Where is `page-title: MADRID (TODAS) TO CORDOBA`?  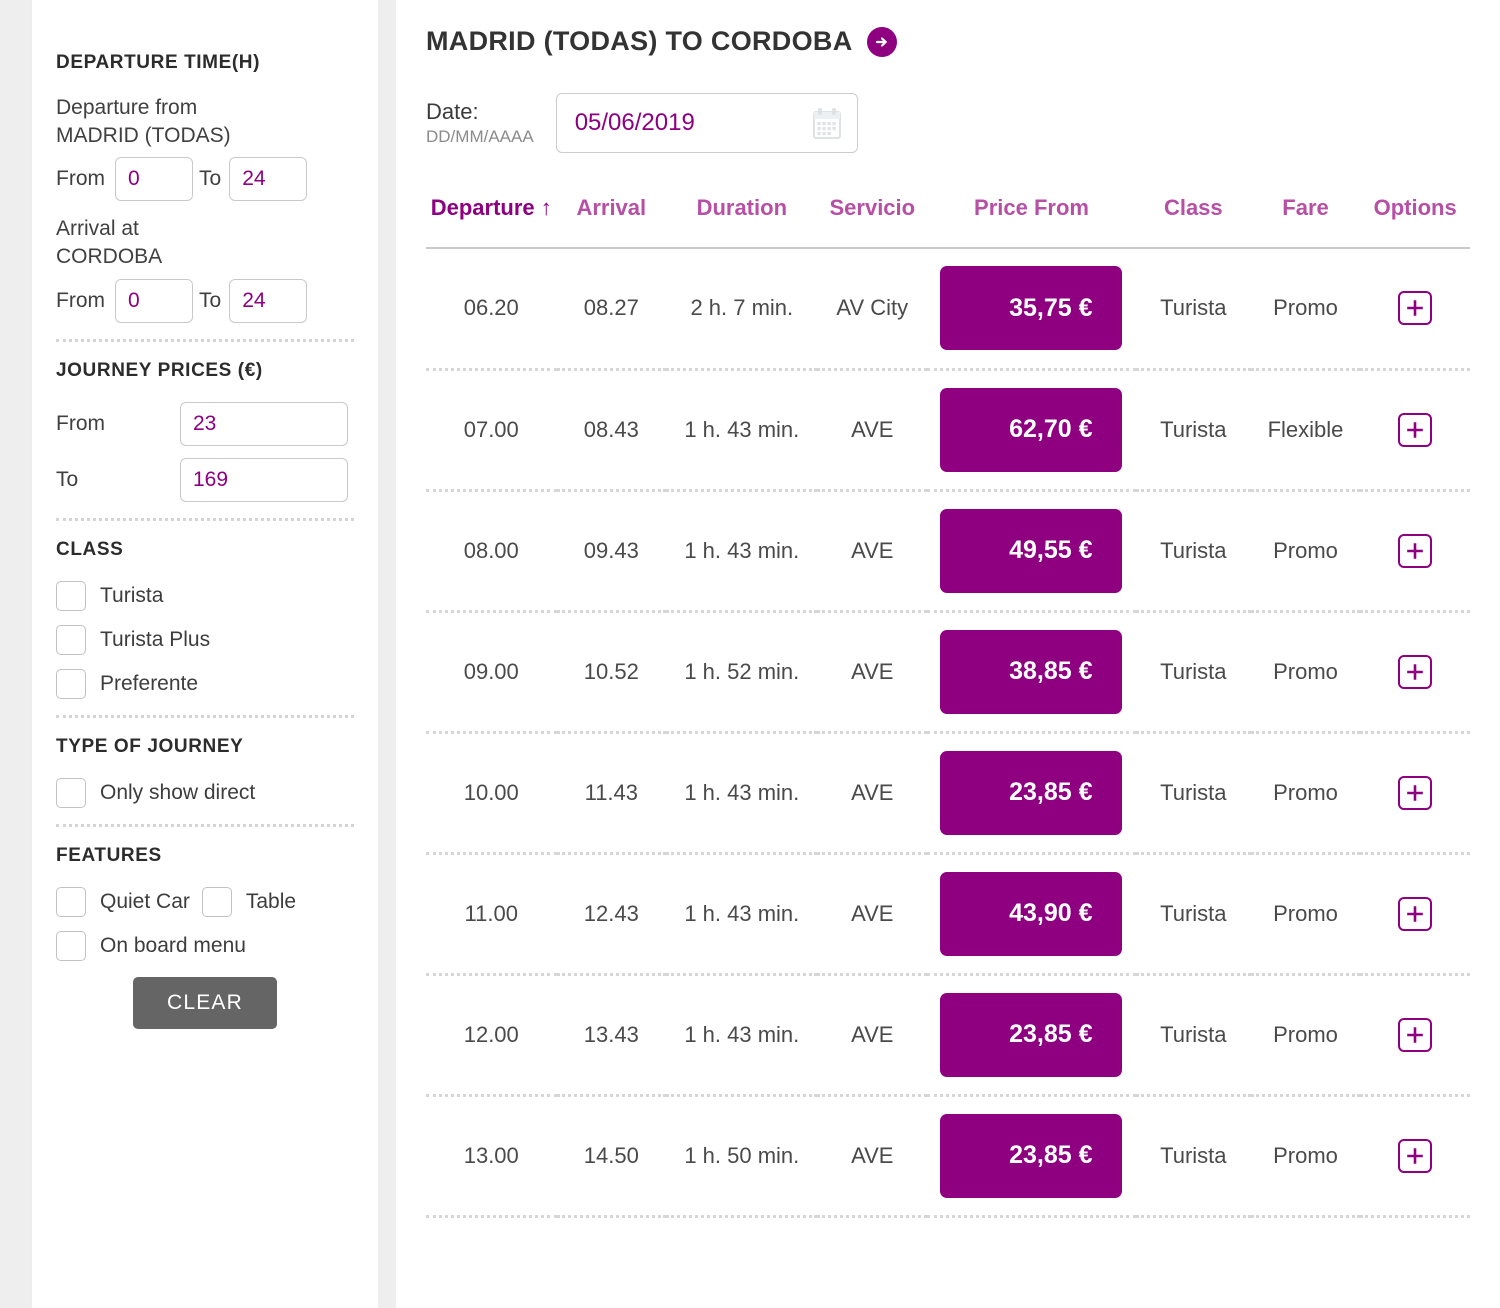
page-title: MADRID (TODAS) TO CORDOBA is located at coordinates (639, 41).